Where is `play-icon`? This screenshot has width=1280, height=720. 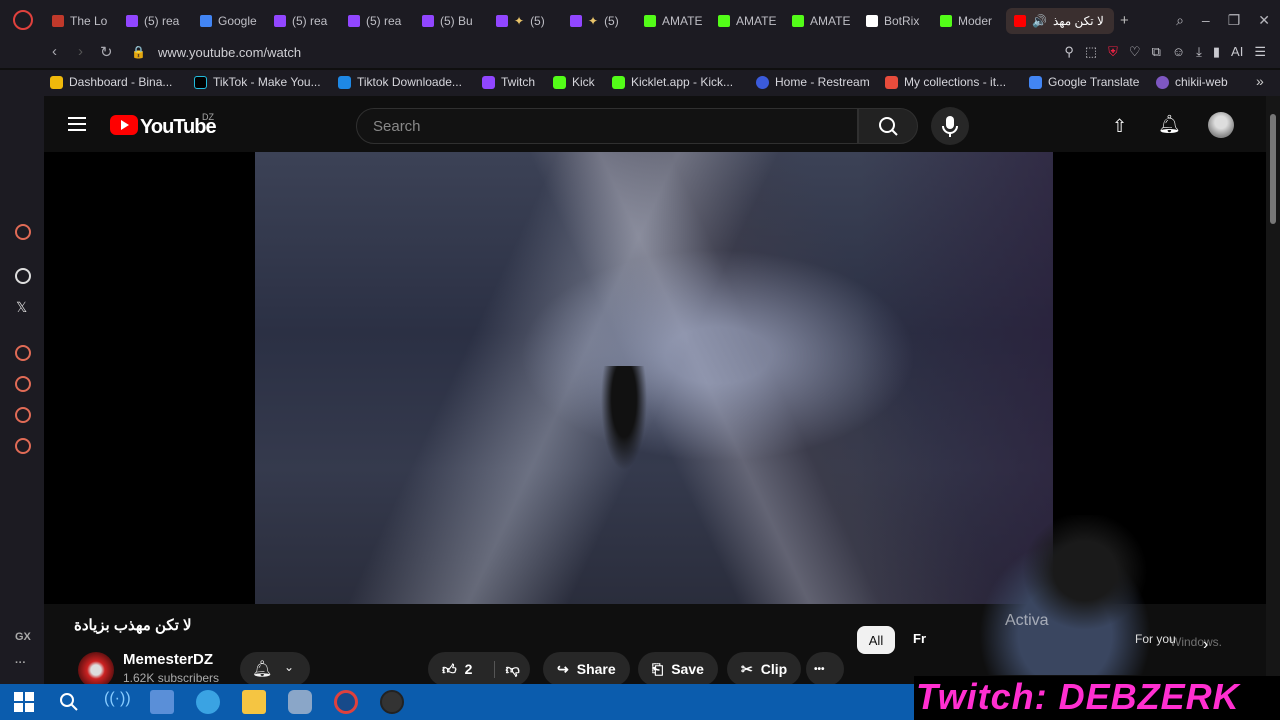
play-icon is located at coordinates (23, 353).